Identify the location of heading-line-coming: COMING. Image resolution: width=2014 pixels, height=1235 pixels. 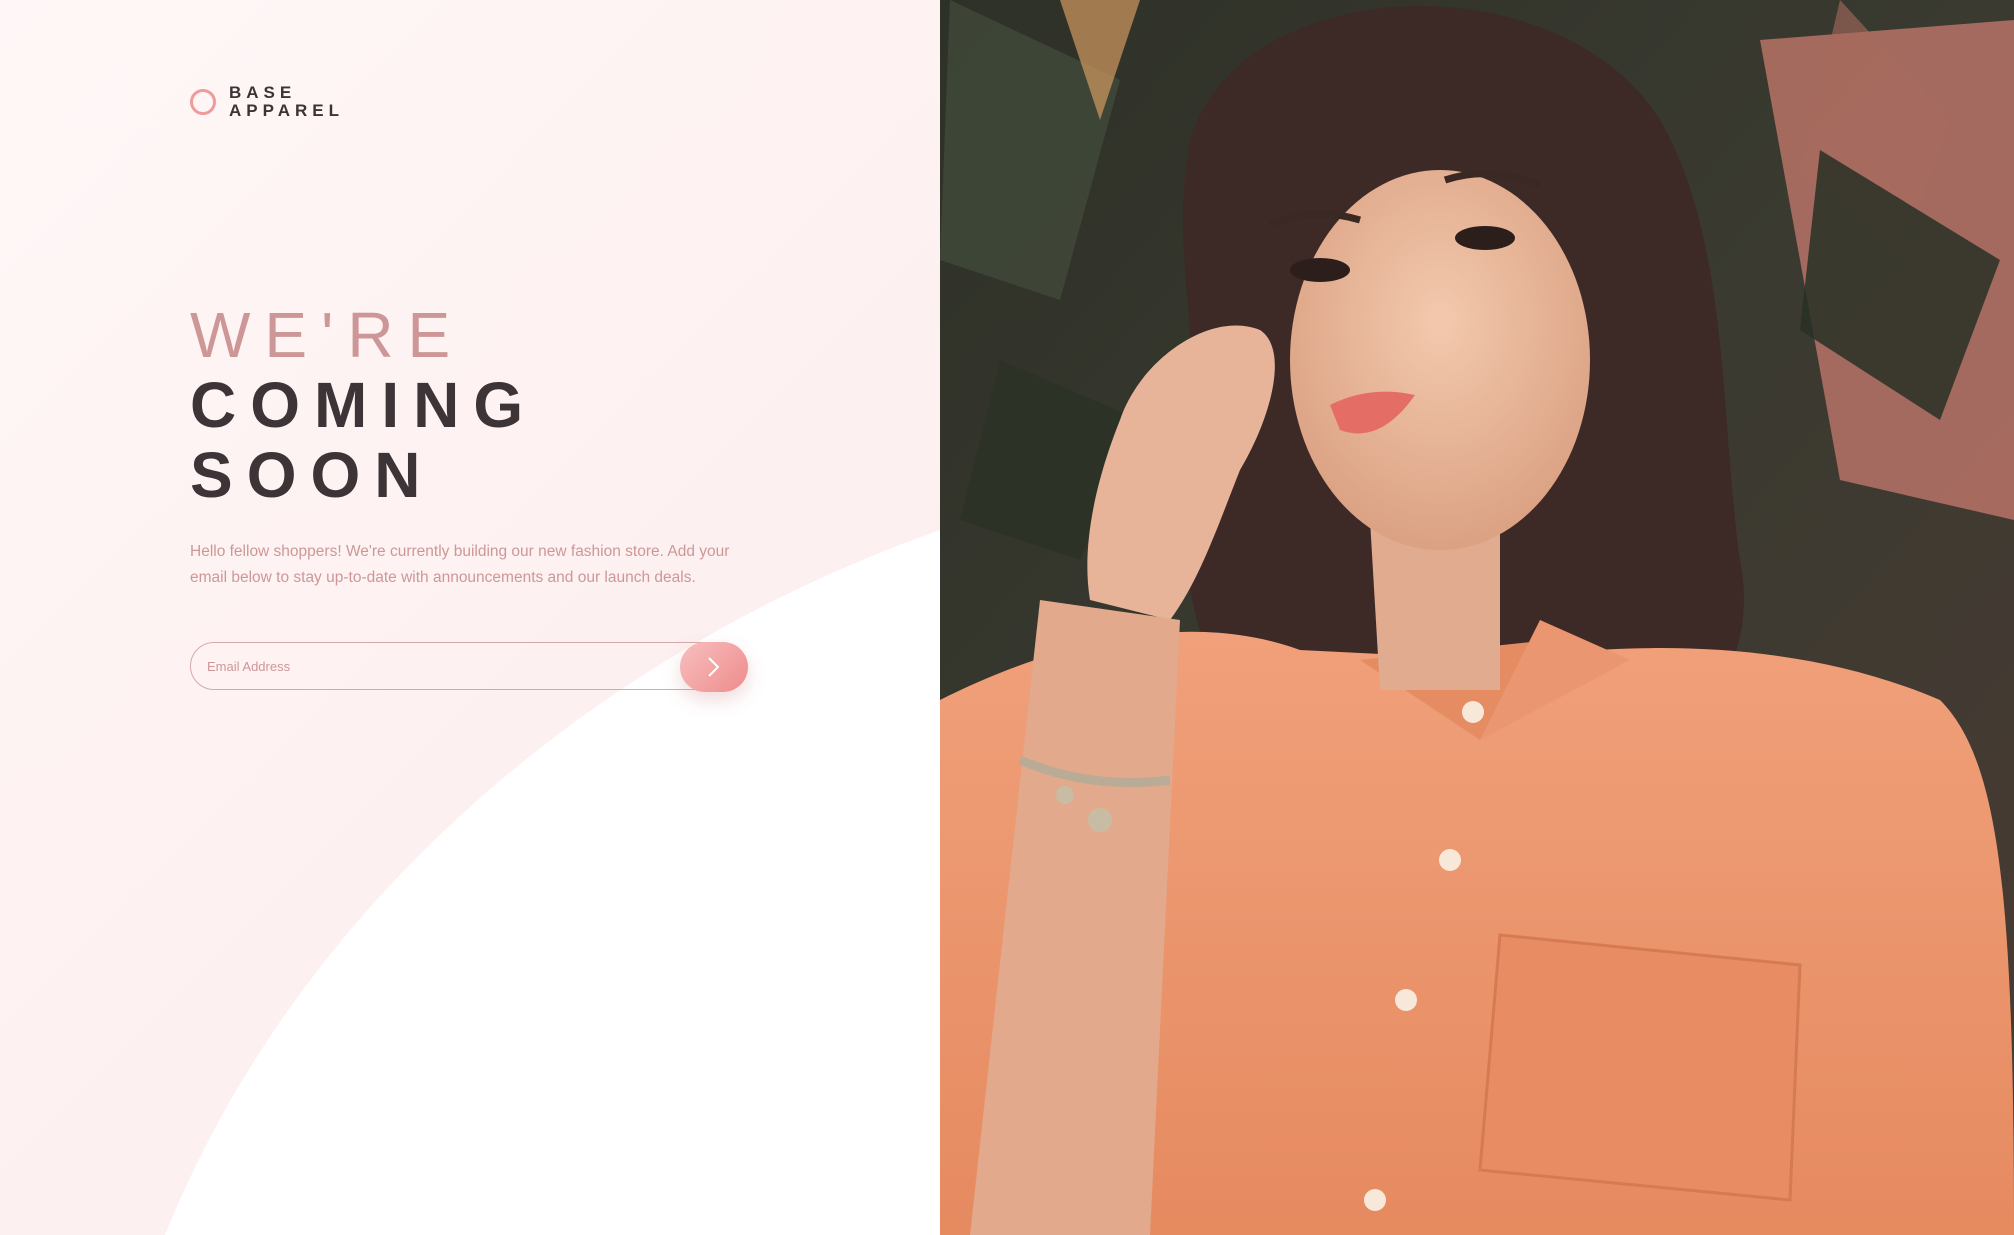
(364, 405).